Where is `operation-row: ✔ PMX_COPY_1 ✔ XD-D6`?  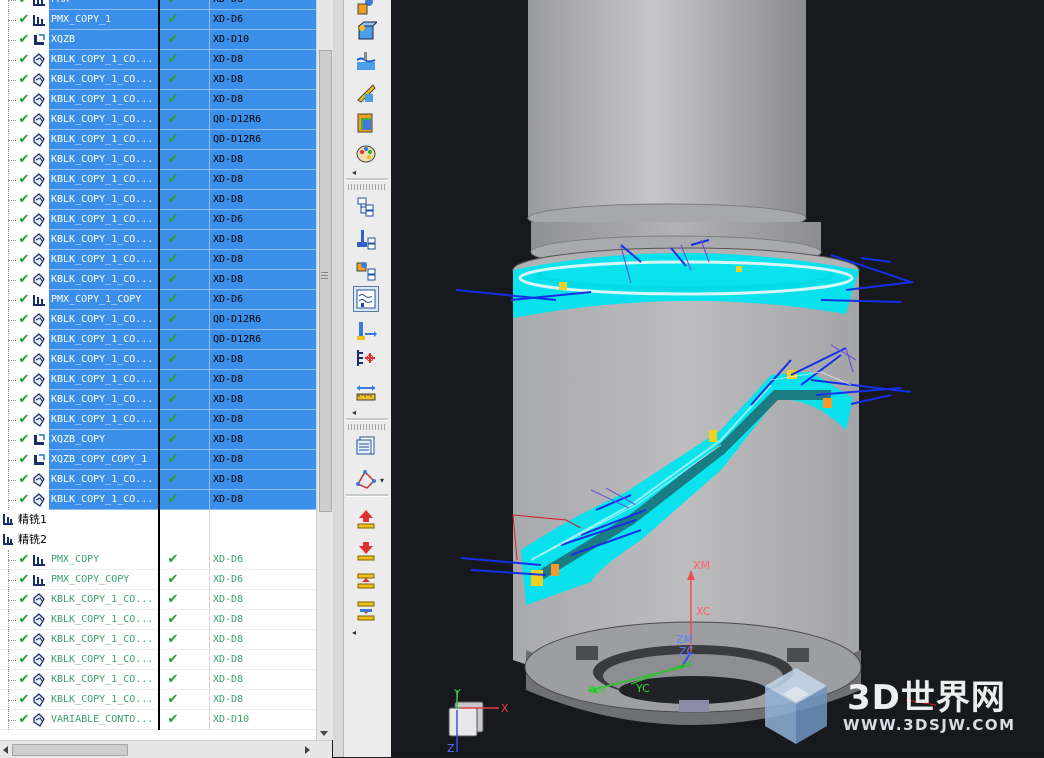 operation-row: ✔ PMX_COPY_1 ✔ XD-D6 is located at coordinates (158, 20).